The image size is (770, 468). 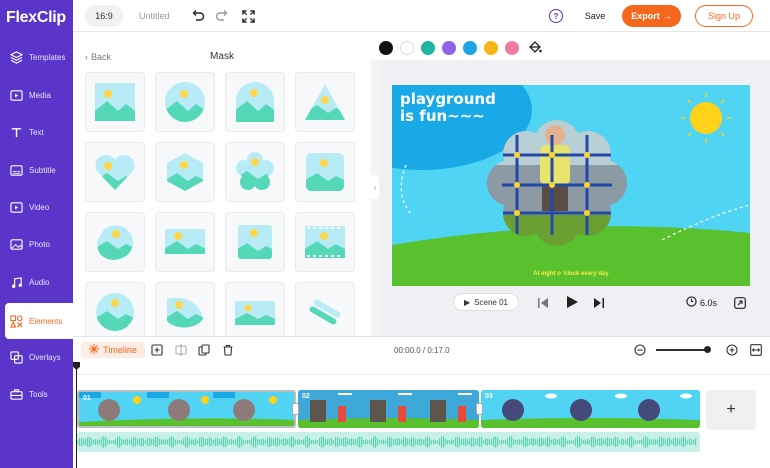 I want to click on duration-value: 6.0s, so click(x=709, y=302).